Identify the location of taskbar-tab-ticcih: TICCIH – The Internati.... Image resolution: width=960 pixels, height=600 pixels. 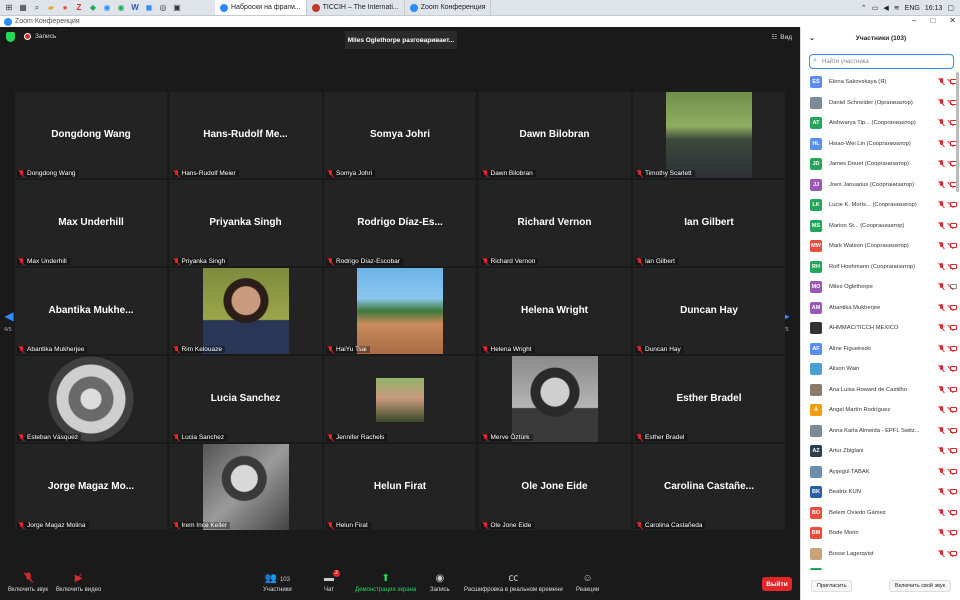
(356, 7).